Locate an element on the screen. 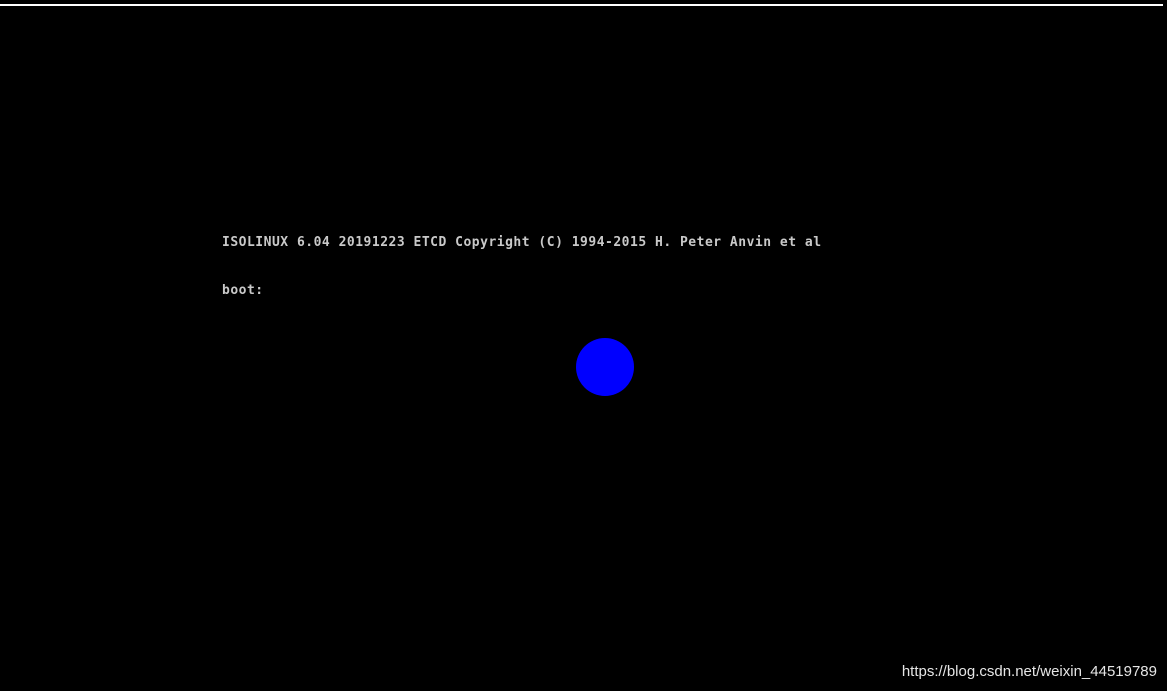  blue-circle-icon is located at coordinates (605, 367).